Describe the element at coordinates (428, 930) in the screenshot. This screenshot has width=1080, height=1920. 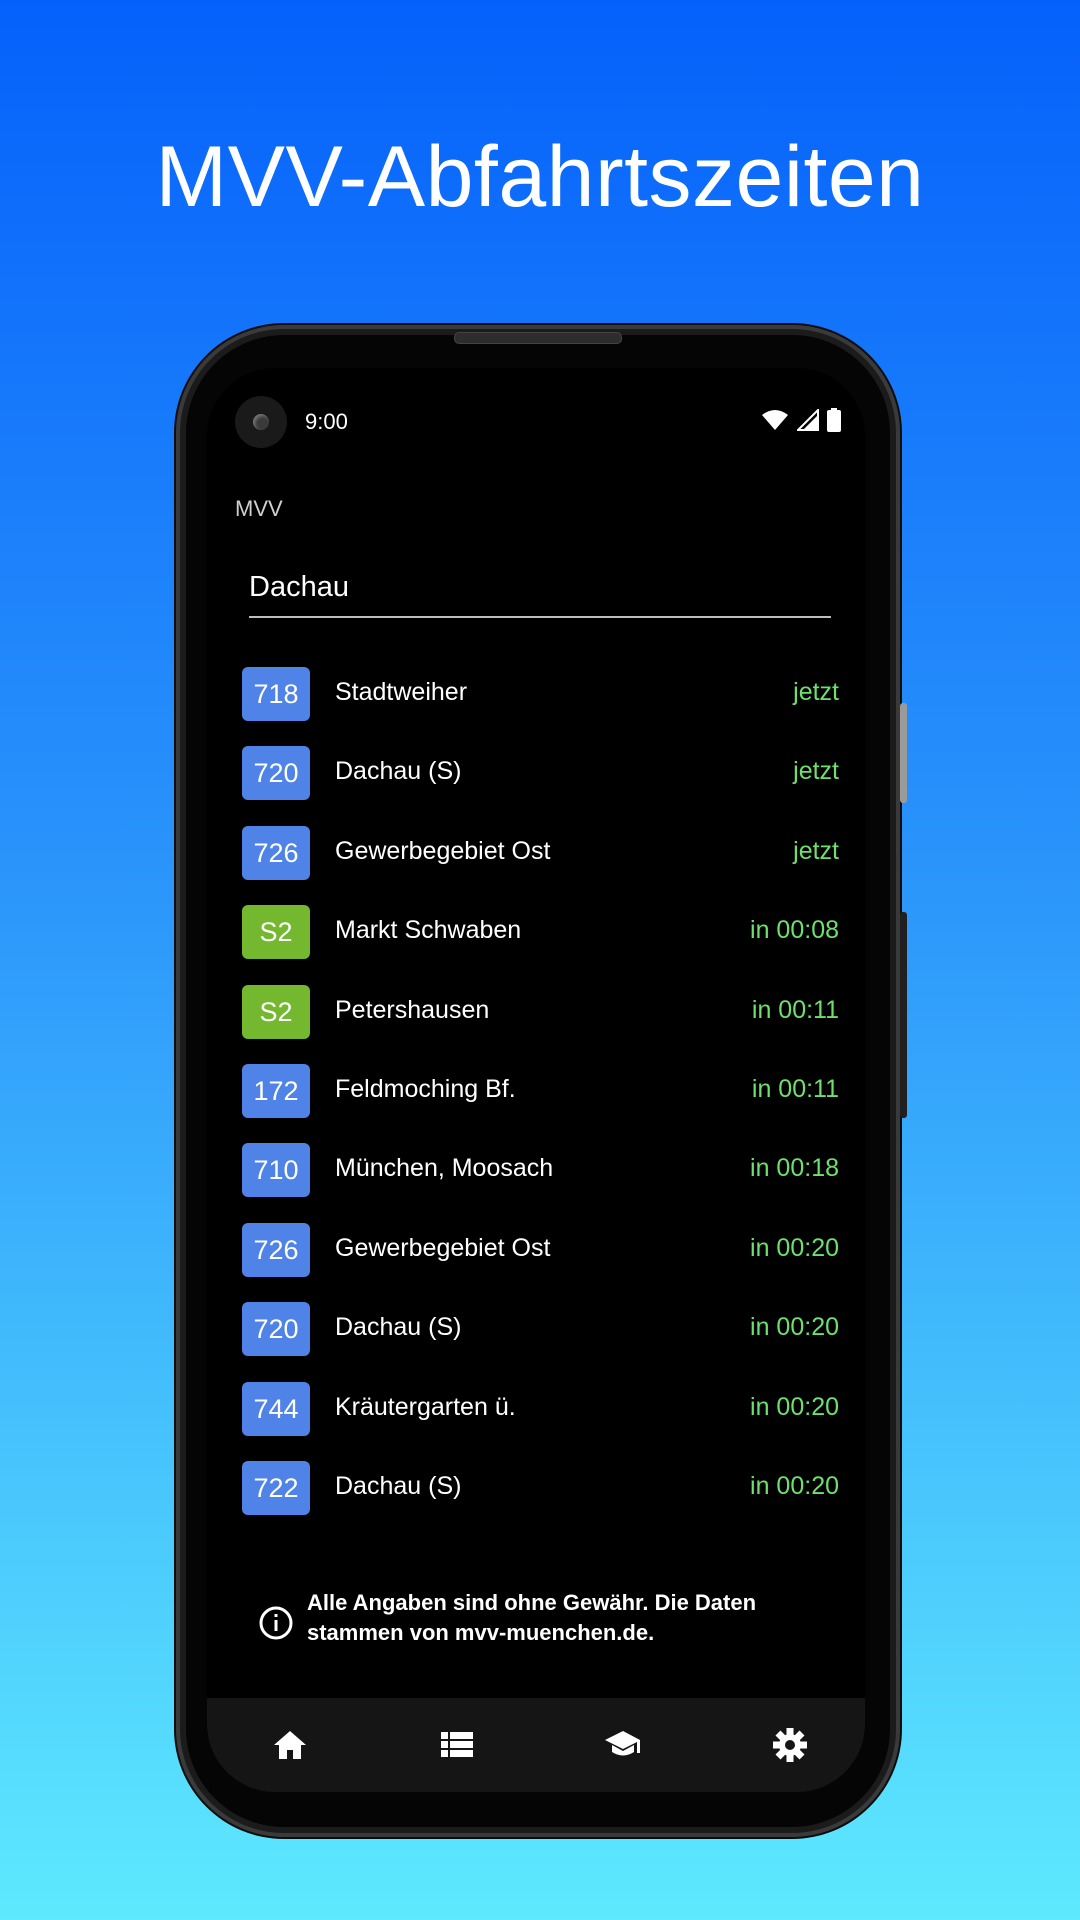
I see `departure-destination: Markt Schwaben` at that location.